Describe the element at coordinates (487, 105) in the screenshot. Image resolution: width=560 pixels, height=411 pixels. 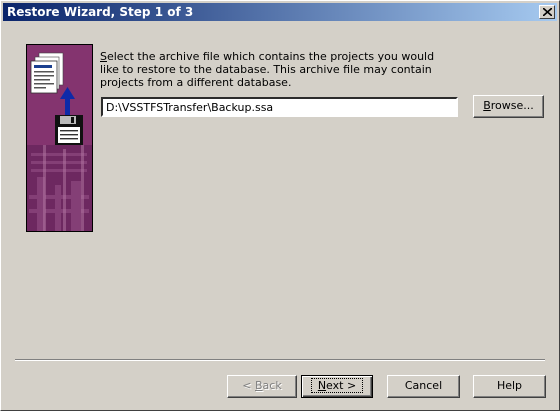
I see `browse-mnemonic: B` at that location.